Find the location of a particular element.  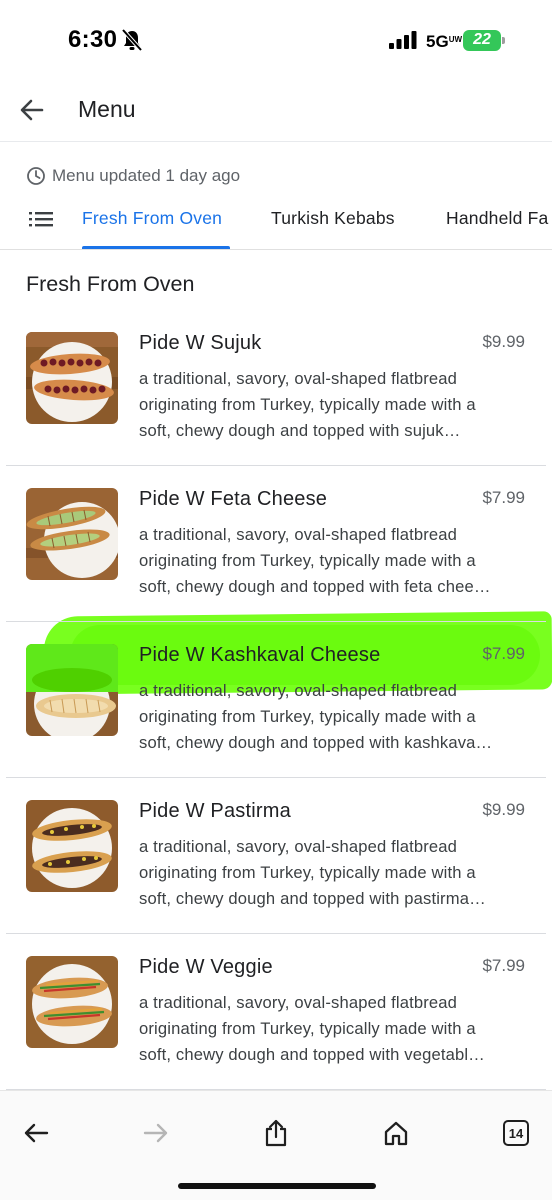

battery-level: 22 is located at coordinates (482, 39).